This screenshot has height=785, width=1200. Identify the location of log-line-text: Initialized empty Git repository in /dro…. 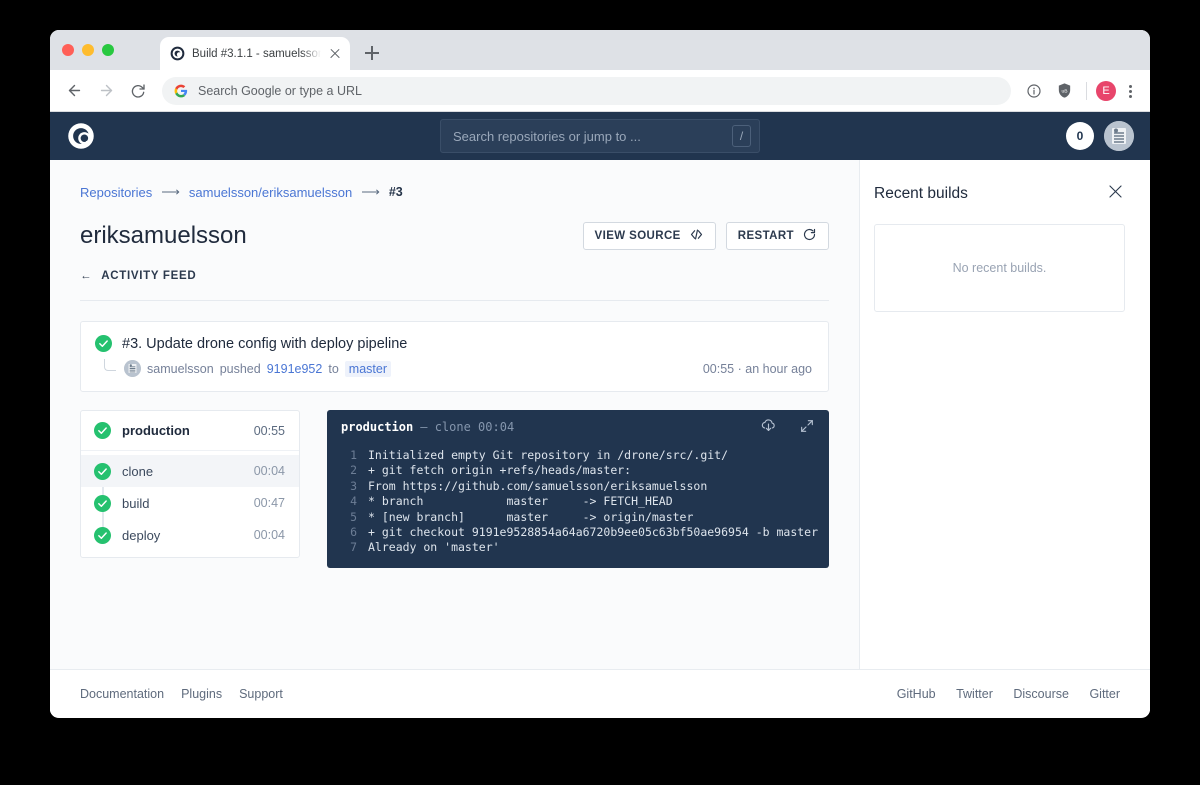
(548, 455).